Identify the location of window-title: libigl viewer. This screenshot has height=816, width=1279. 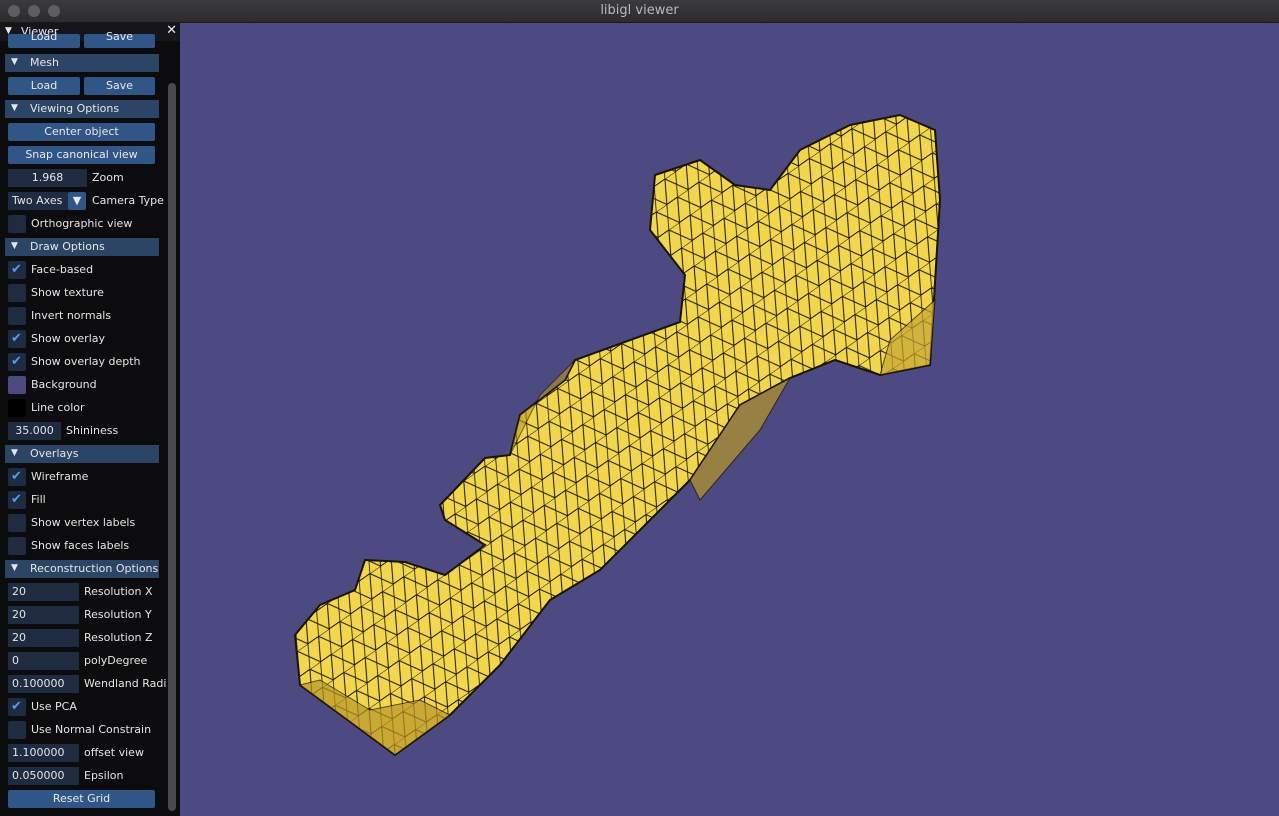
(639, 10).